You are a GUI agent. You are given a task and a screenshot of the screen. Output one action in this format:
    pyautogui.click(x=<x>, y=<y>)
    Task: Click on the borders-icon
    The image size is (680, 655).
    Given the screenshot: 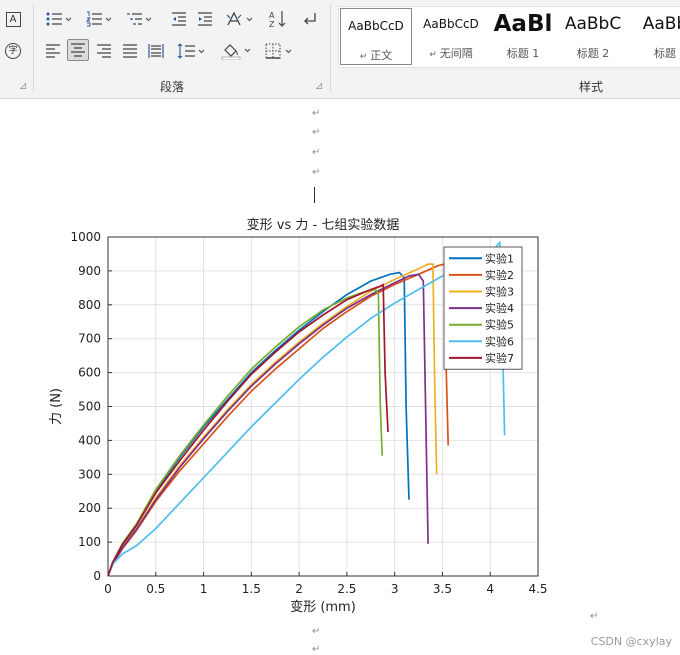 What is the action you would take?
    pyautogui.click(x=278, y=51)
    